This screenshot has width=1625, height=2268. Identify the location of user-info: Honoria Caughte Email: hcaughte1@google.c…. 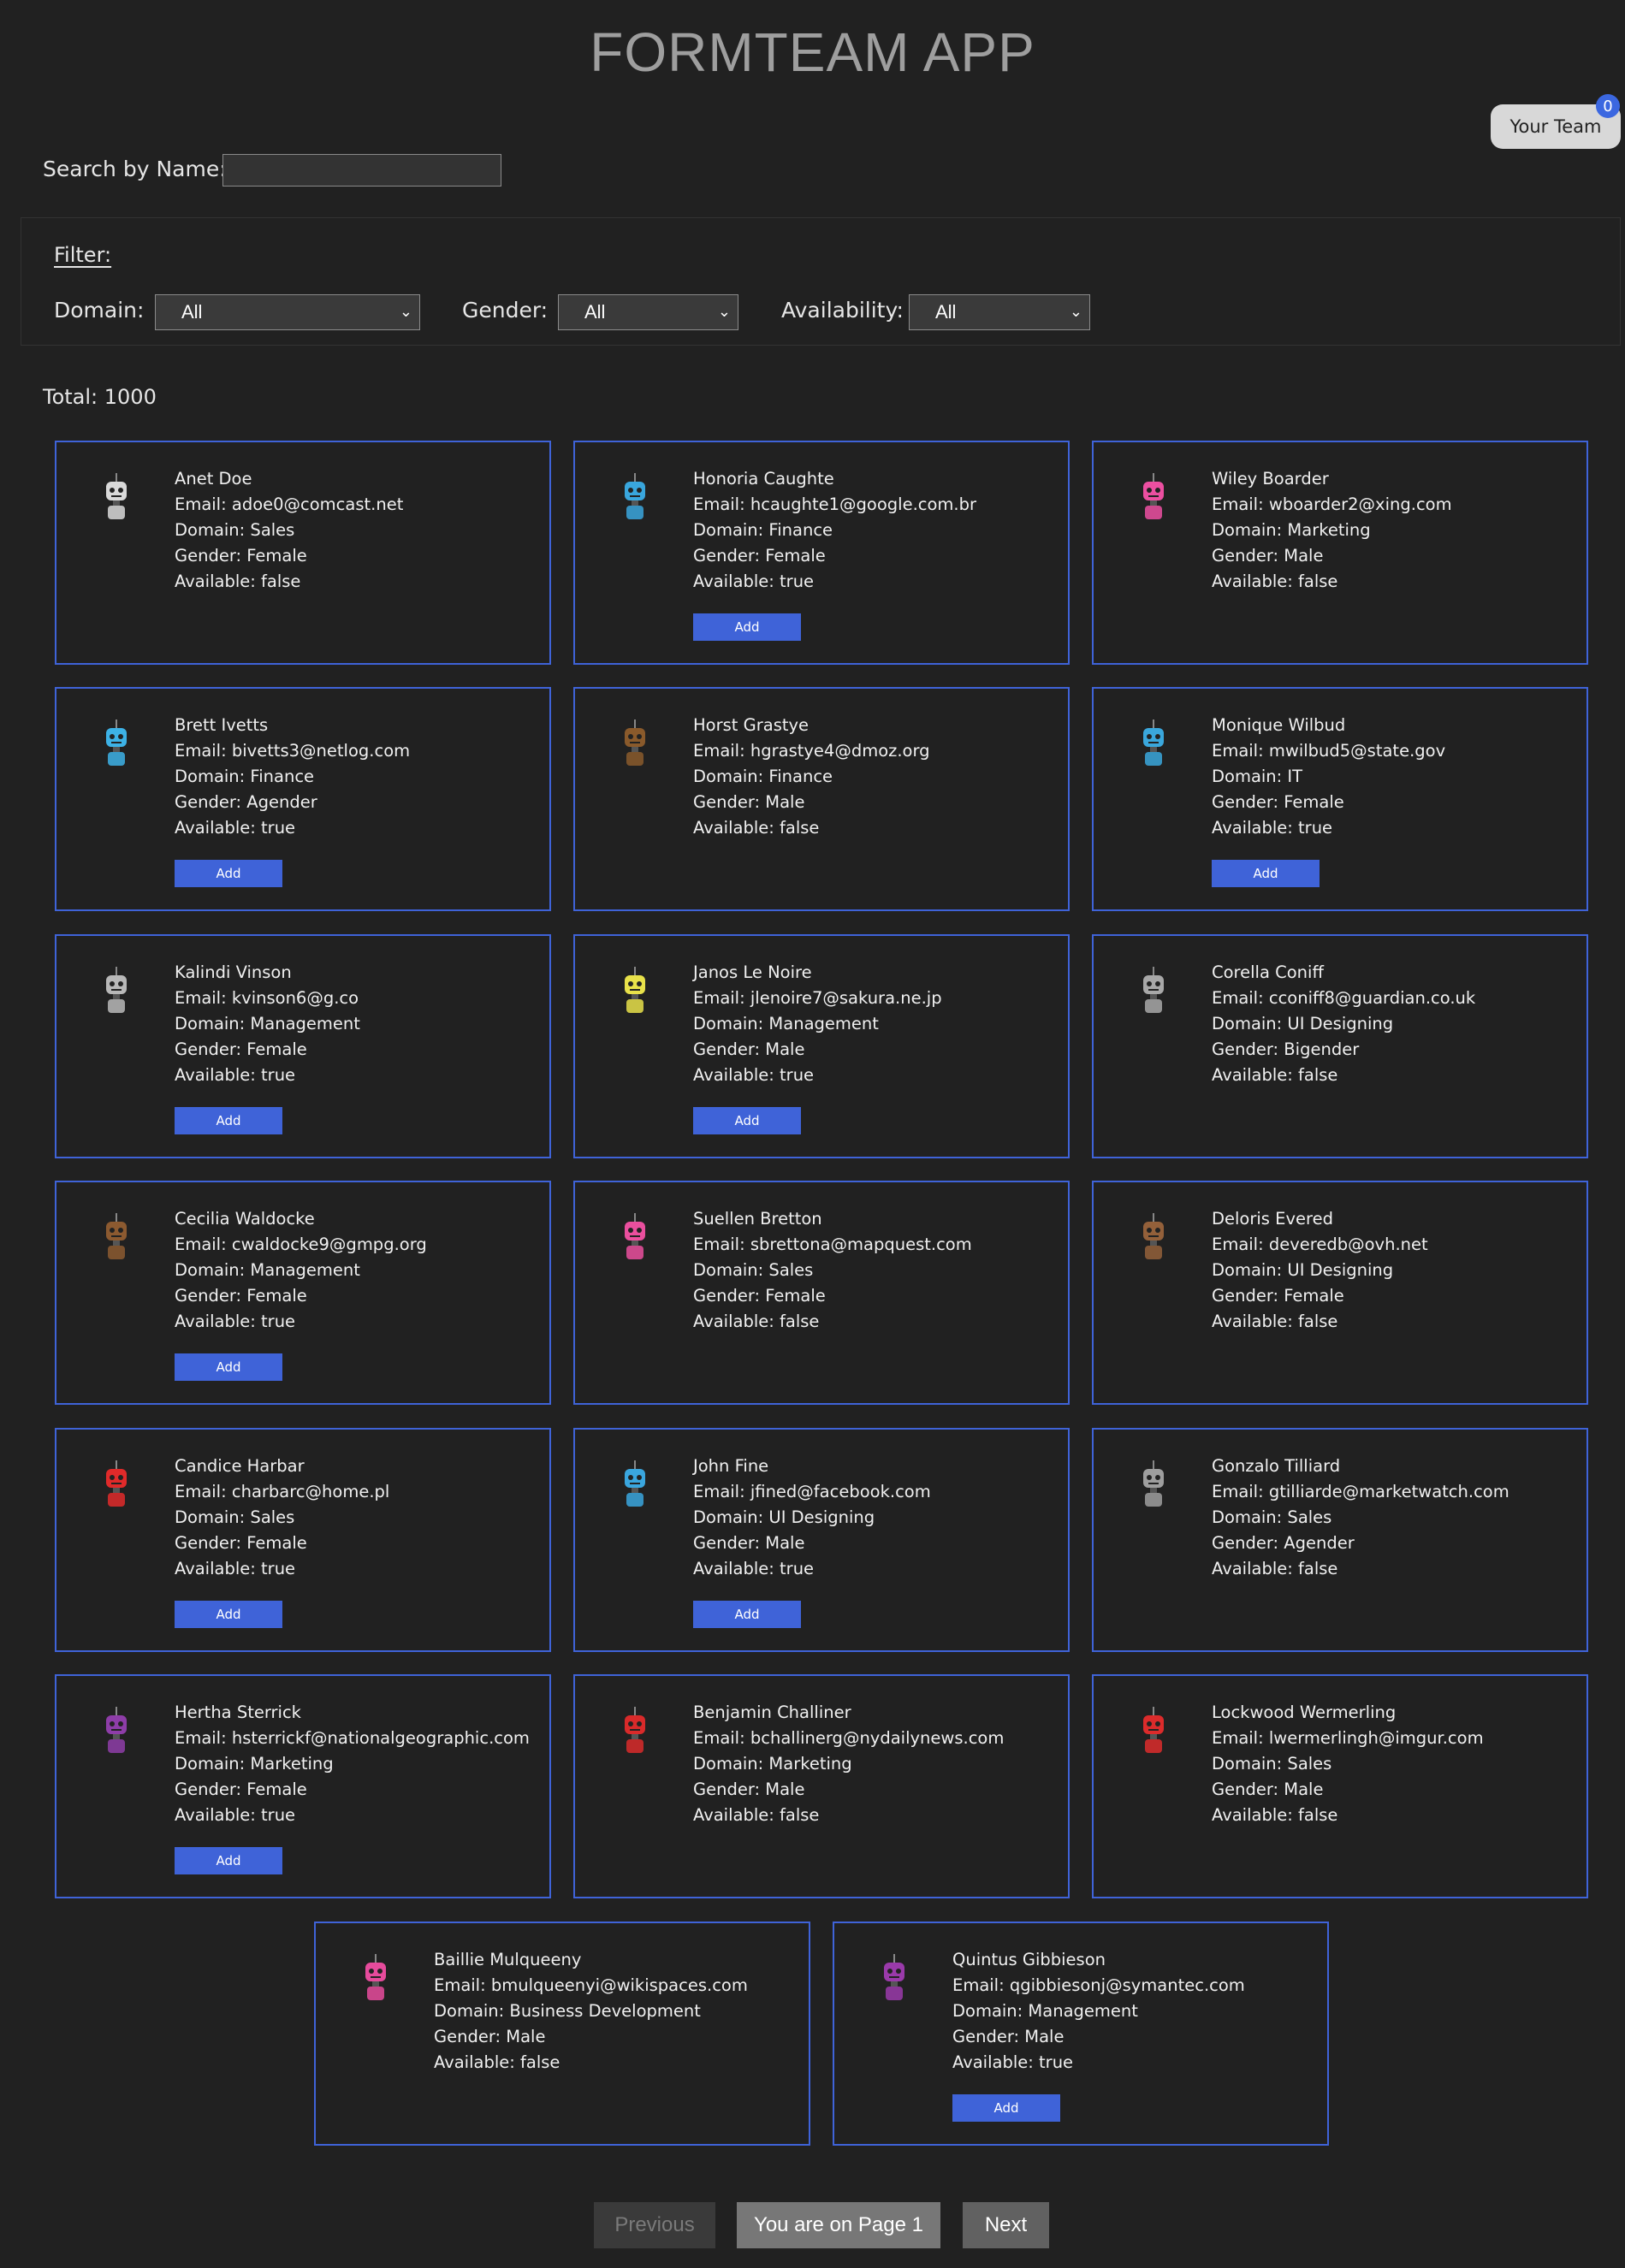
(835, 530).